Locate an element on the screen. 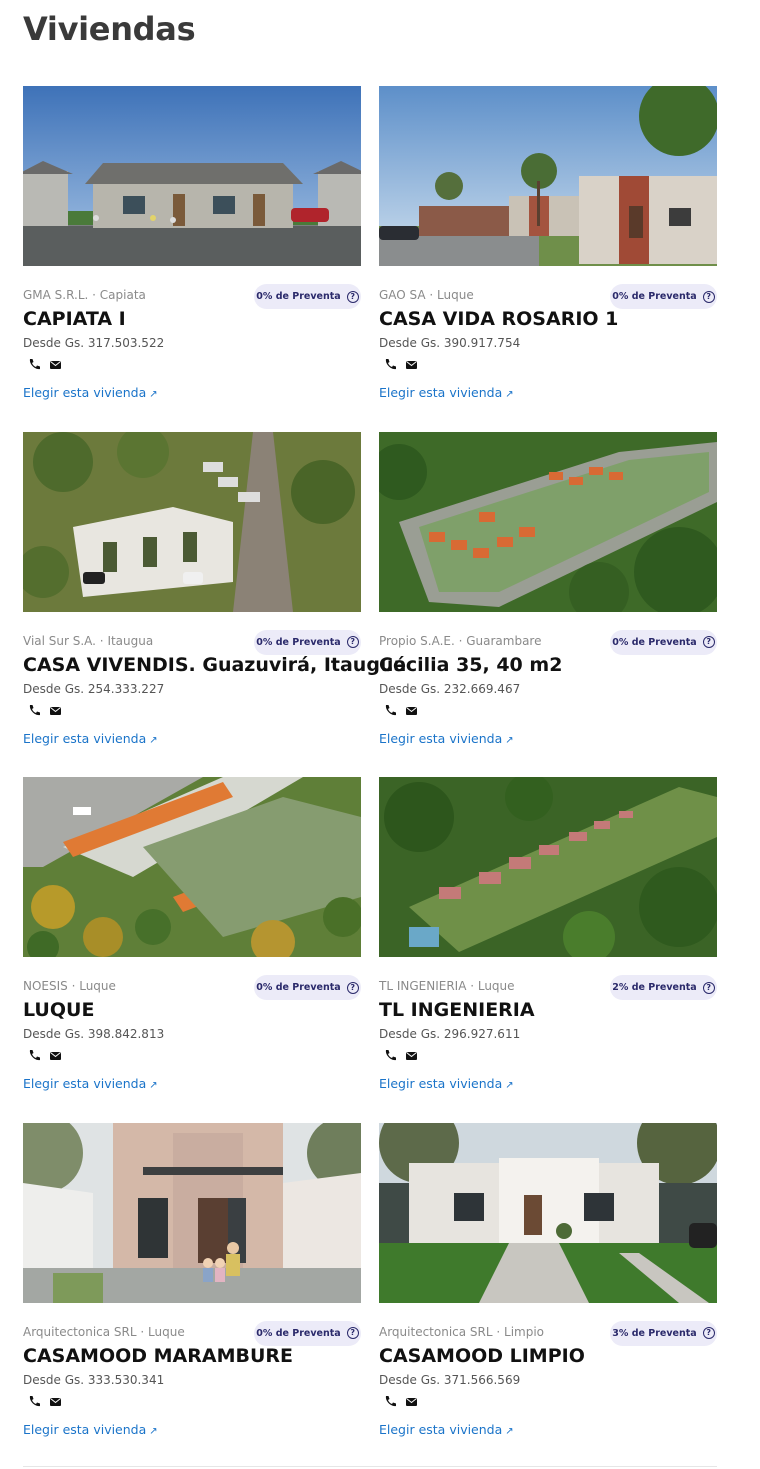 The image size is (760, 1469). divider is located at coordinates (370, 1466).